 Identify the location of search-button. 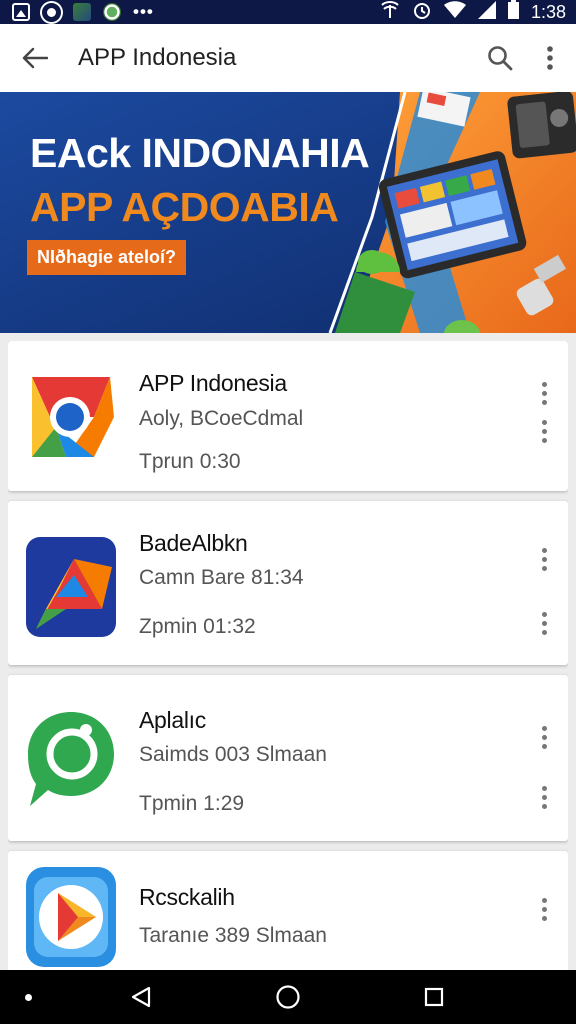
(500, 58).